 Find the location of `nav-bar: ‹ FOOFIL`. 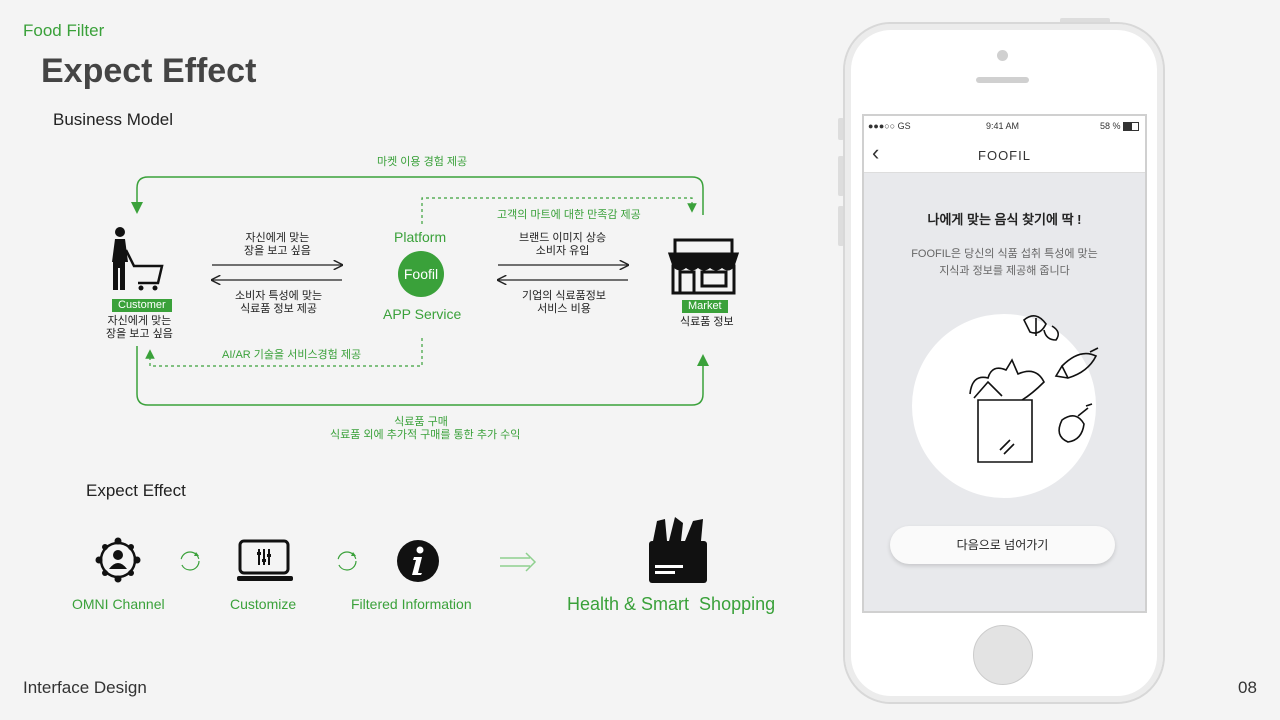

nav-bar: ‹ FOOFIL is located at coordinates (1004, 155).